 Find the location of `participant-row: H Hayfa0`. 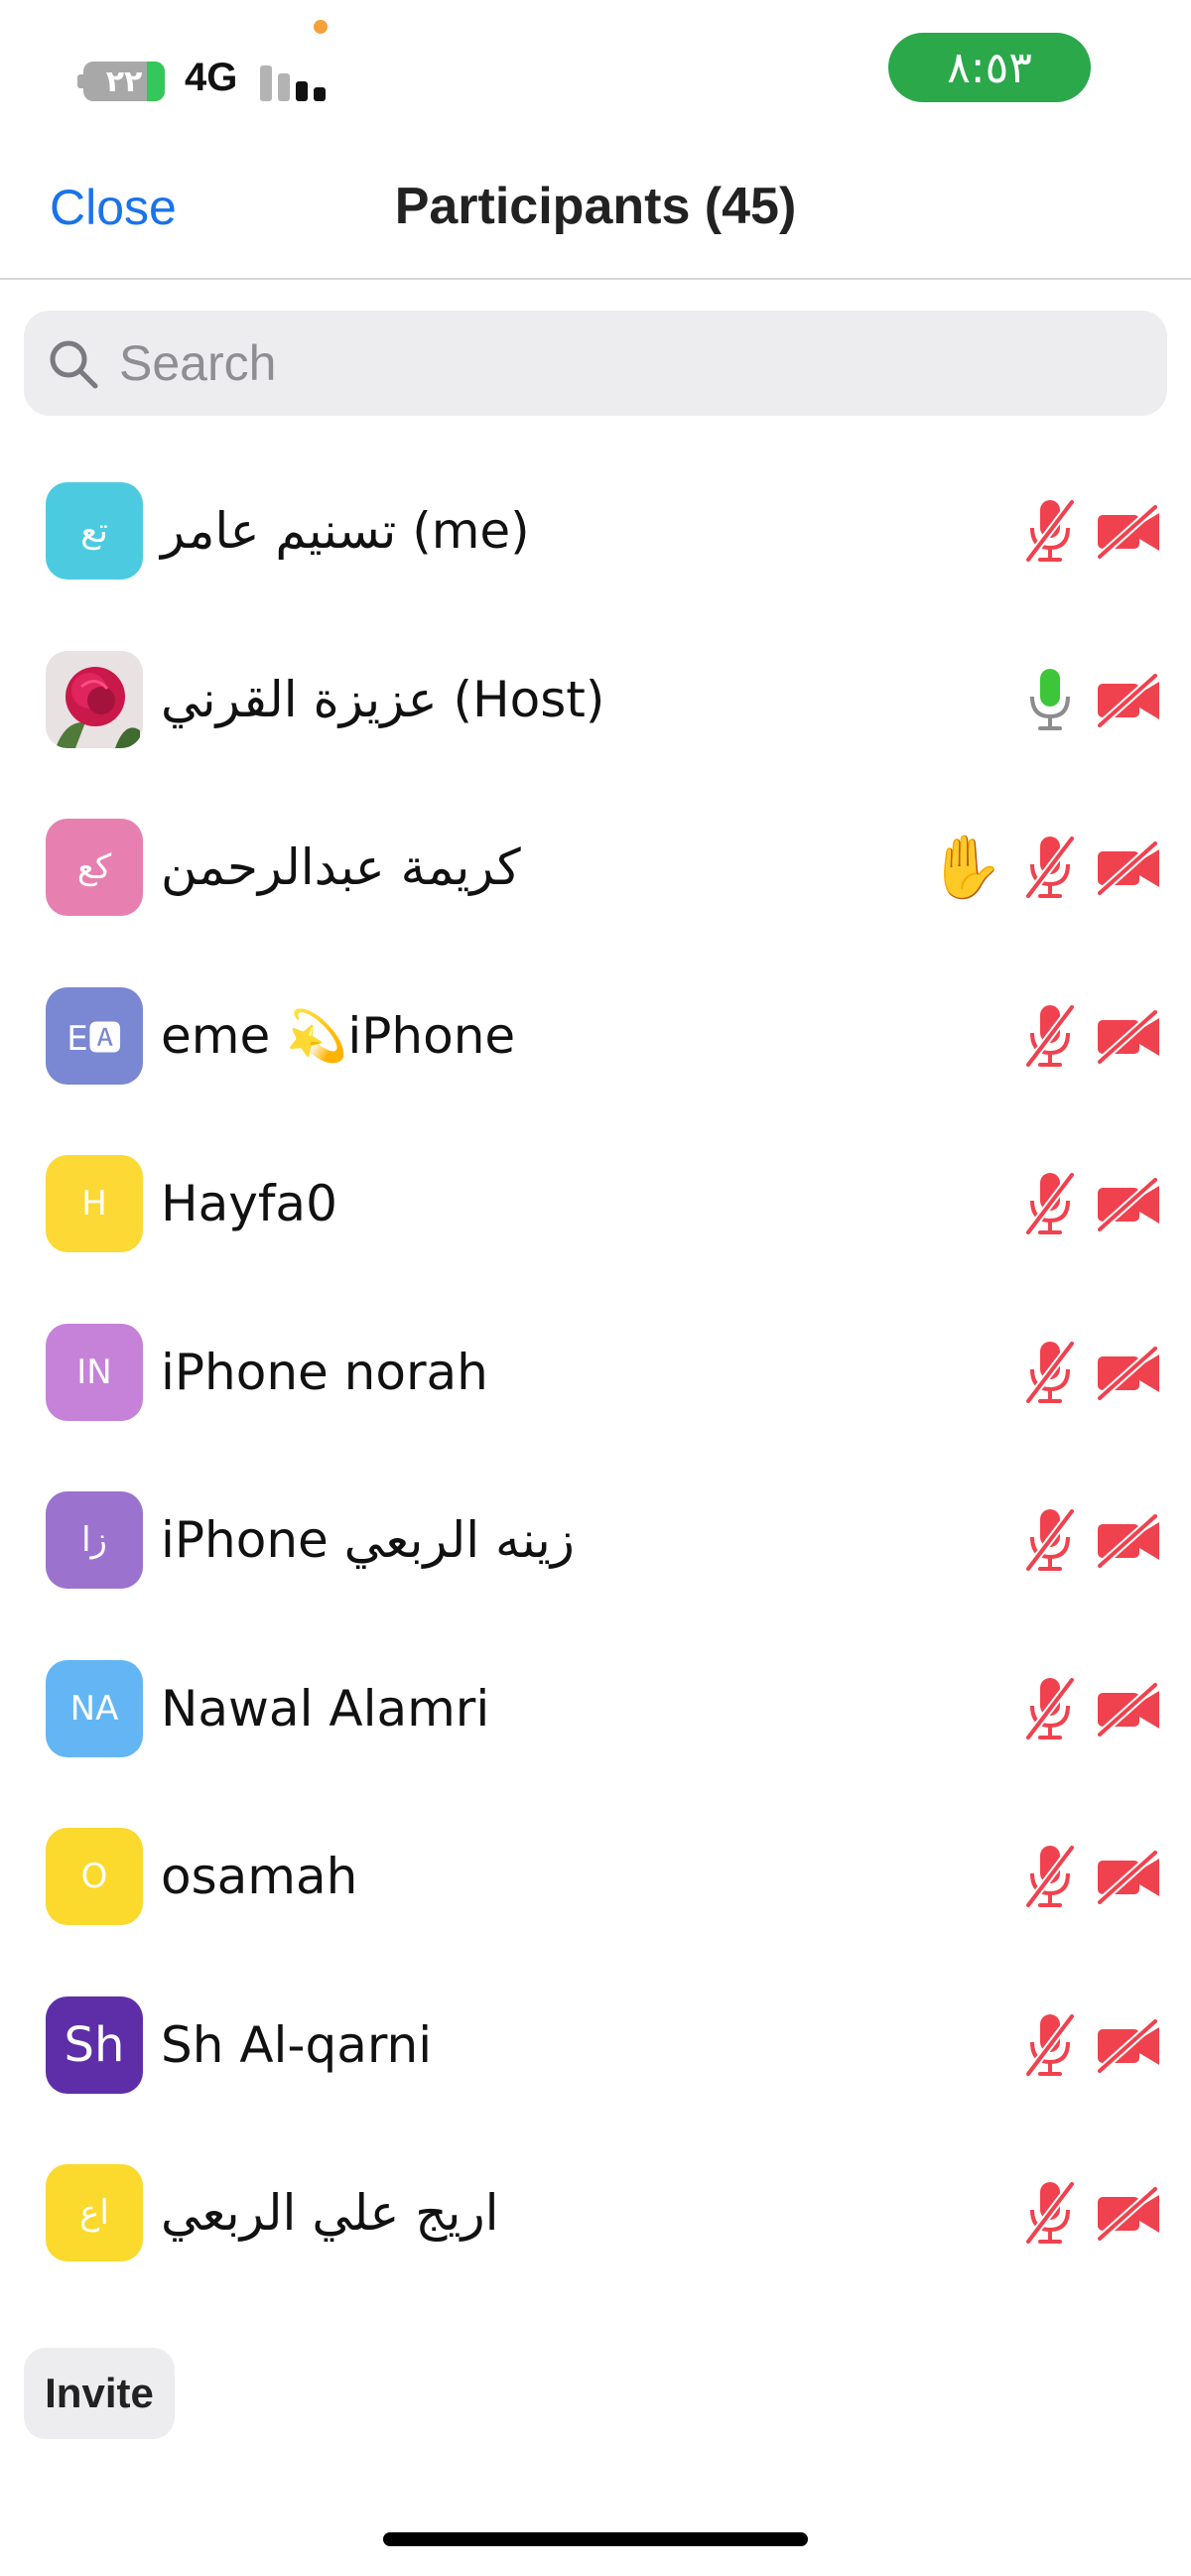

participant-row: H Hayfa0 is located at coordinates (595, 1190).